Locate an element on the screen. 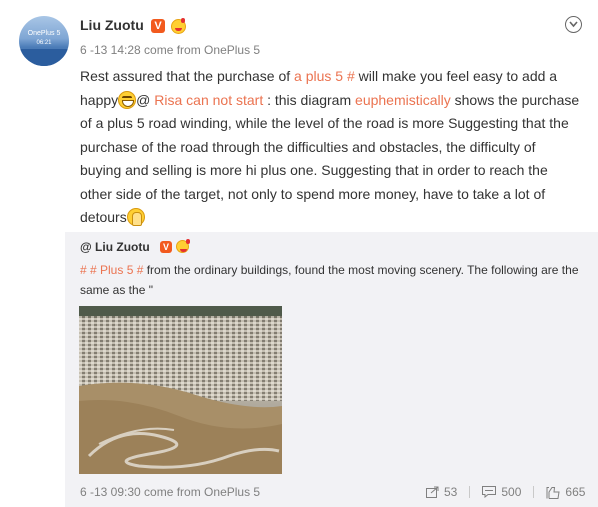  avatar-sea is located at coordinates (44, 57).